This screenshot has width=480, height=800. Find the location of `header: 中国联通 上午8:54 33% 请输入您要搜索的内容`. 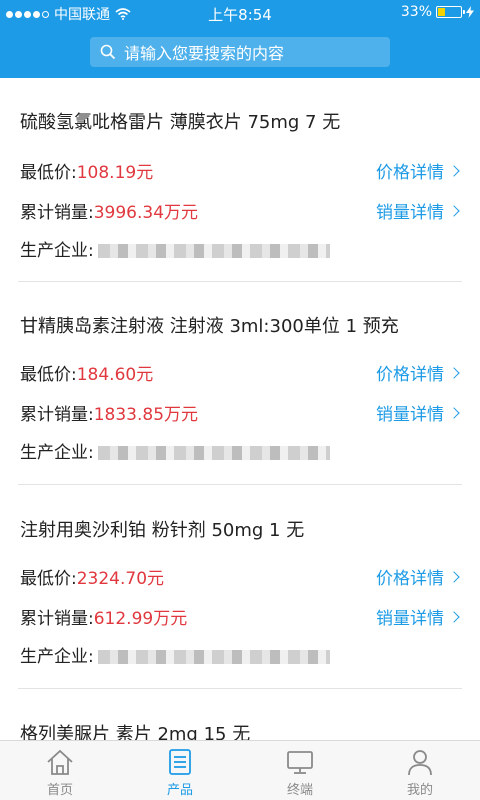

header: 中国联通 上午8:54 33% 请输入您要搜索的内容 is located at coordinates (240, 39).